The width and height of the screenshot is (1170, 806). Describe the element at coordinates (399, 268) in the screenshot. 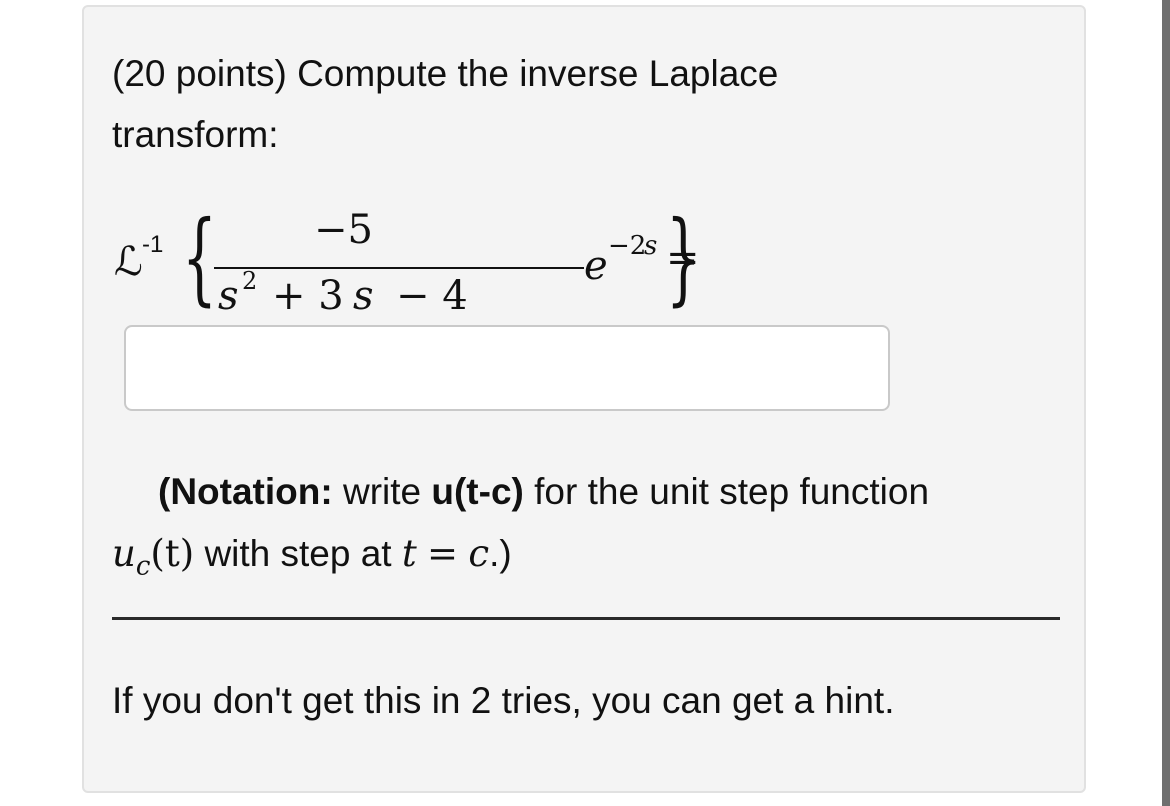

I see `fraction-bar` at that location.